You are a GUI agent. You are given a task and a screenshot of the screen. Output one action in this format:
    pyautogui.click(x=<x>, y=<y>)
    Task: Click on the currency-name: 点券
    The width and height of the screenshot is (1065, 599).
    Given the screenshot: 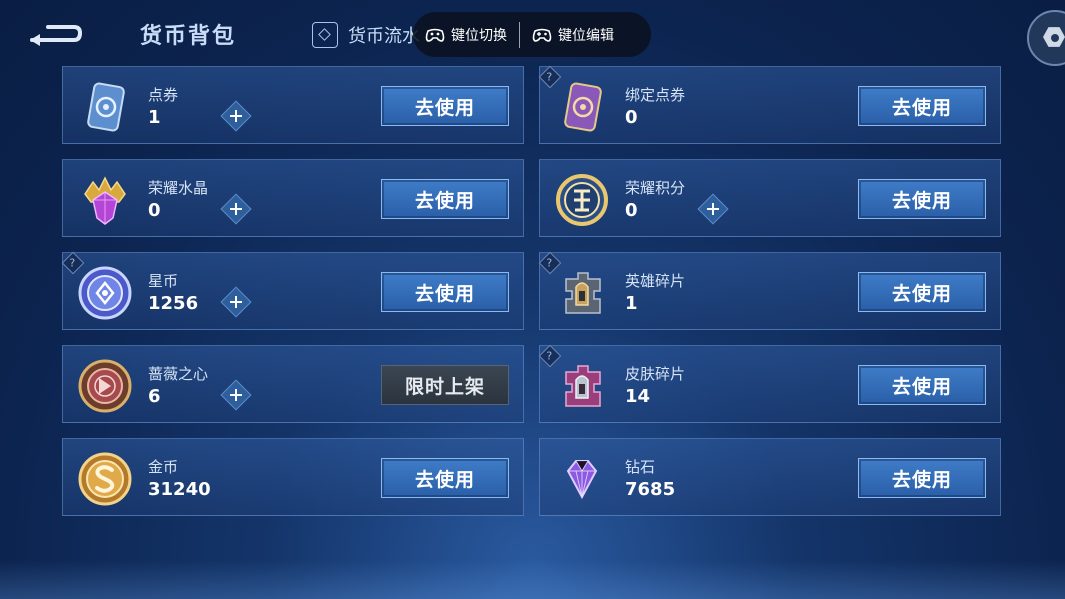 What is the action you would take?
    pyautogui.click(x=163, y=95)
    